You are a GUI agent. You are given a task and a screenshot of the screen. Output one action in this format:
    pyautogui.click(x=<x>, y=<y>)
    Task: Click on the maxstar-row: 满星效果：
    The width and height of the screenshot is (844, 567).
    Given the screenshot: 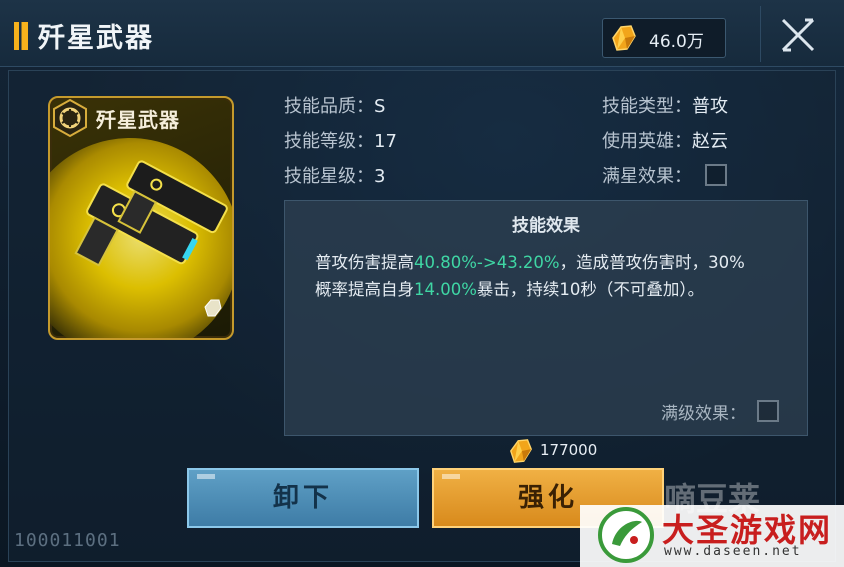 What is the action you would take?
    pyautogui.click(x=647, y=175)
    